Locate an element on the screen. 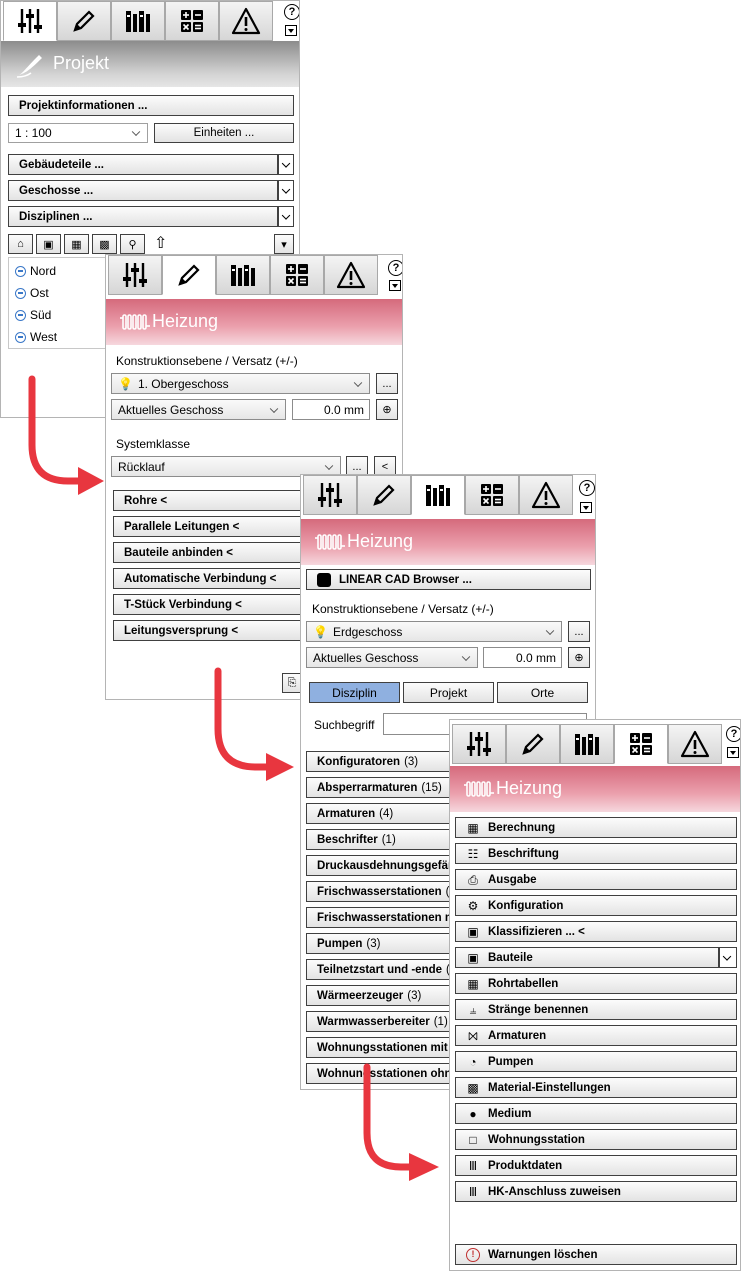  collapse-icon is located at coordinates (20, 337).